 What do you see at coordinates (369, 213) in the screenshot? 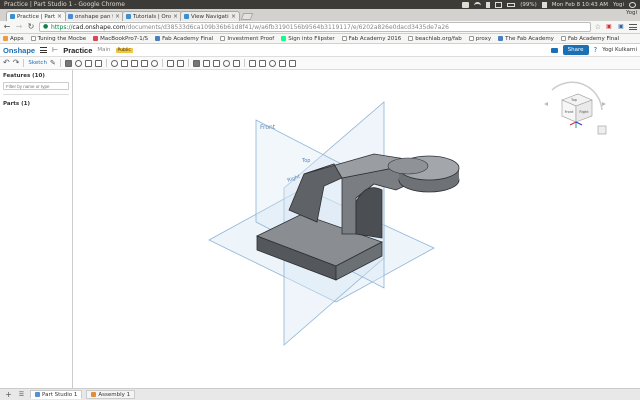
I see `arch-opening` at bounding box center [369, 213].